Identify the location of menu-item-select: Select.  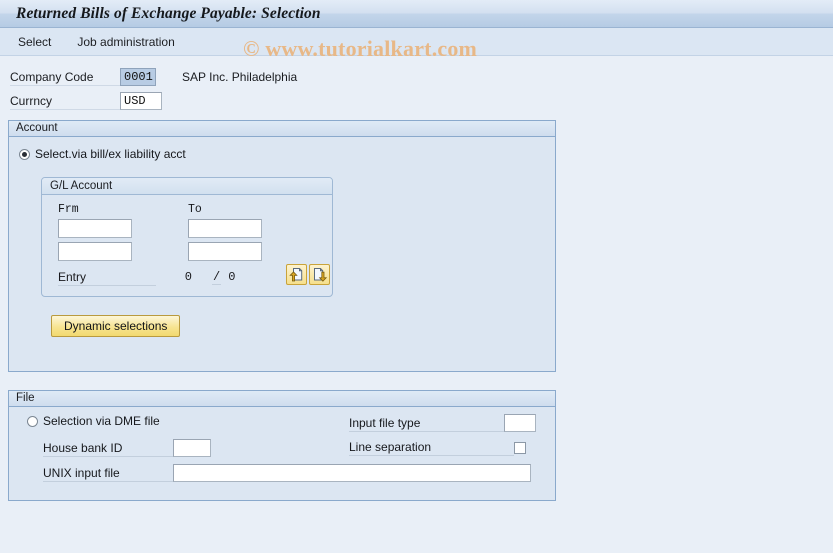
(34, 42).